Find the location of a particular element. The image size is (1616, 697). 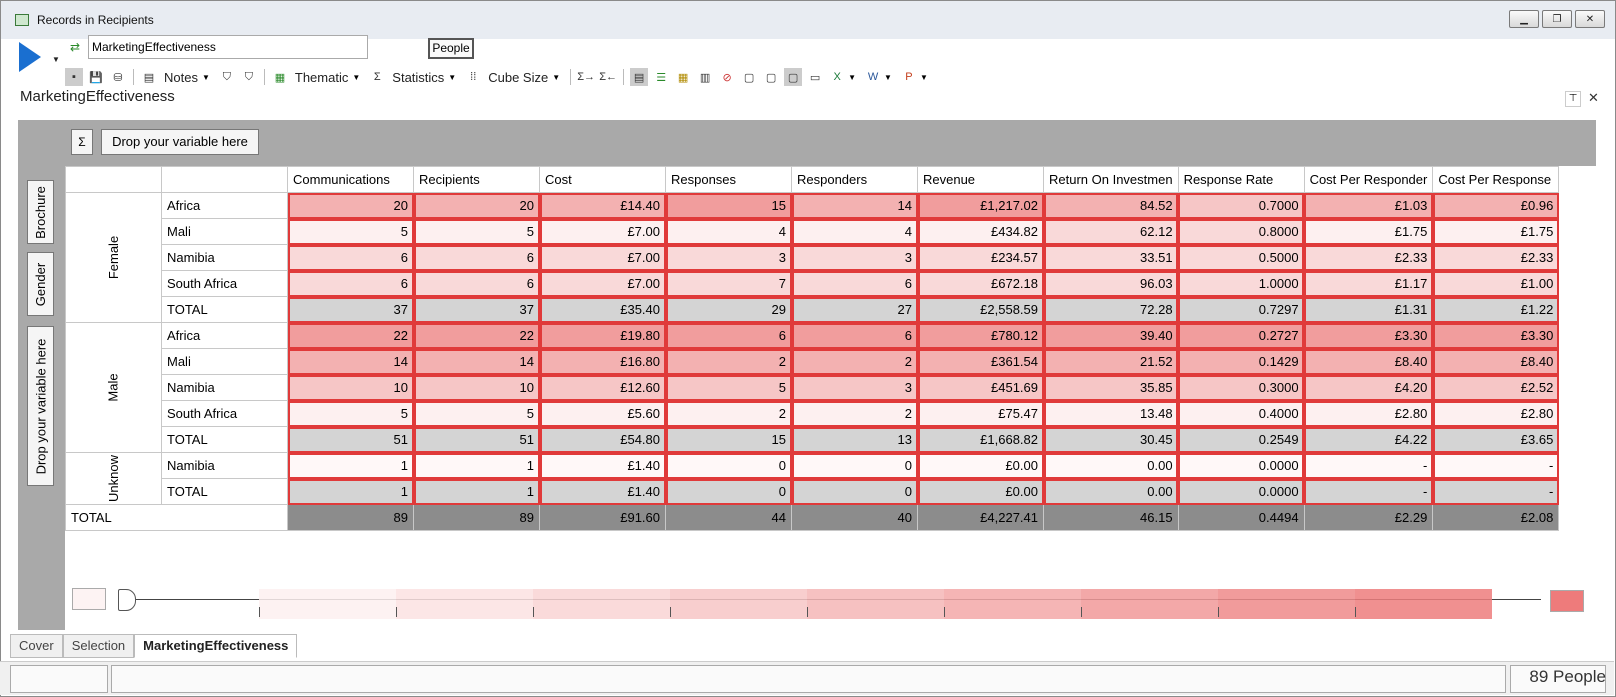

minimize-button: ▁ is located at coordinates (1524, 19).